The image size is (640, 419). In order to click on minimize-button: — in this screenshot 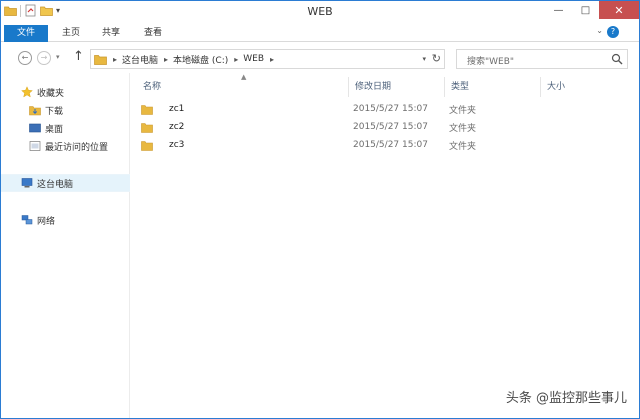, I will do `click(558, 10)`.